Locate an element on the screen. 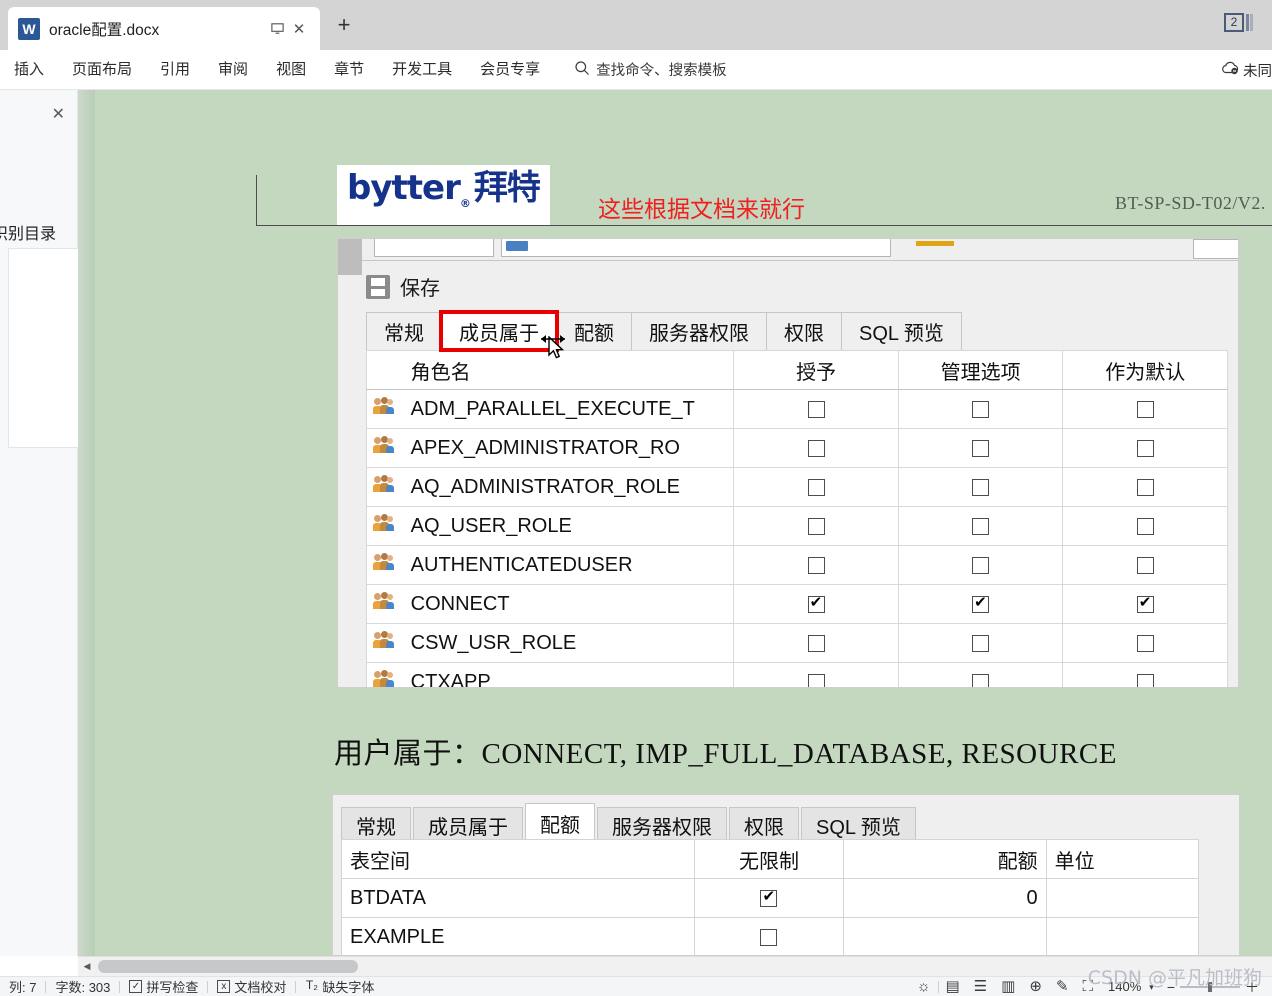 This screenshot has width=1272, height=996. quota-value-cell: 0 is located at coordinates (944, 898).